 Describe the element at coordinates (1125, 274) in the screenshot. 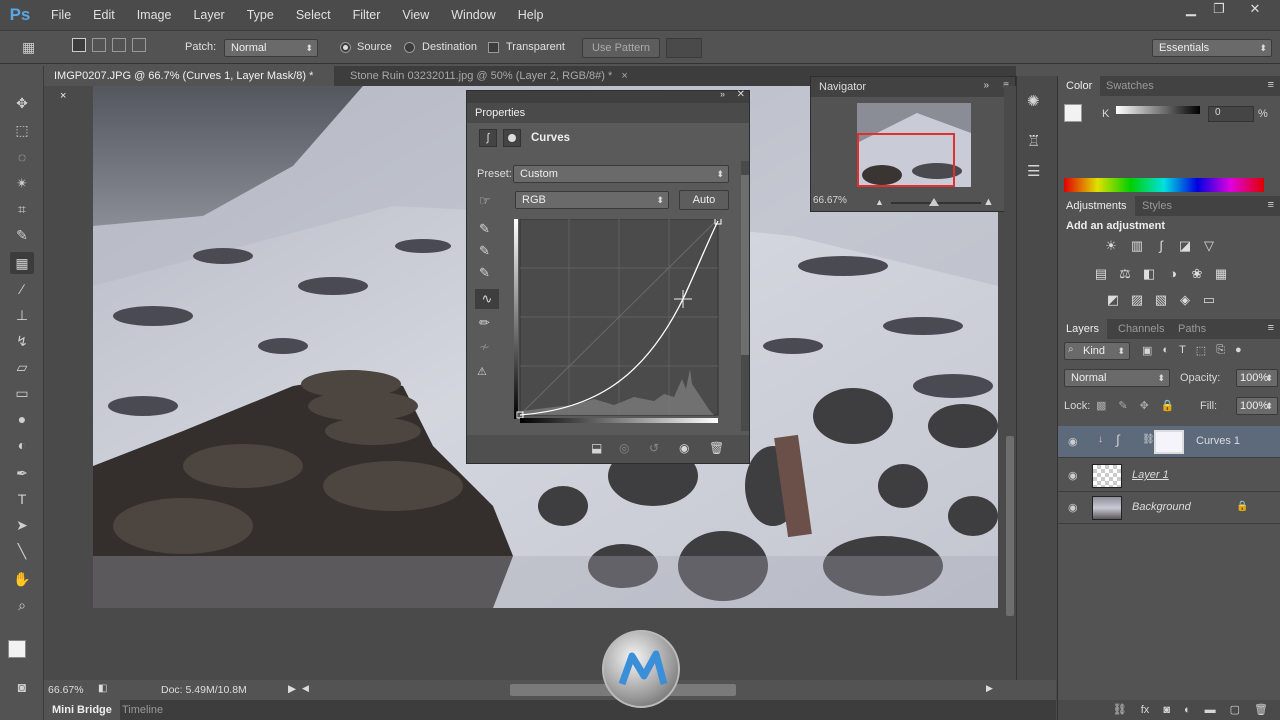

I see `color-balance-icon: ⚖` at that location.